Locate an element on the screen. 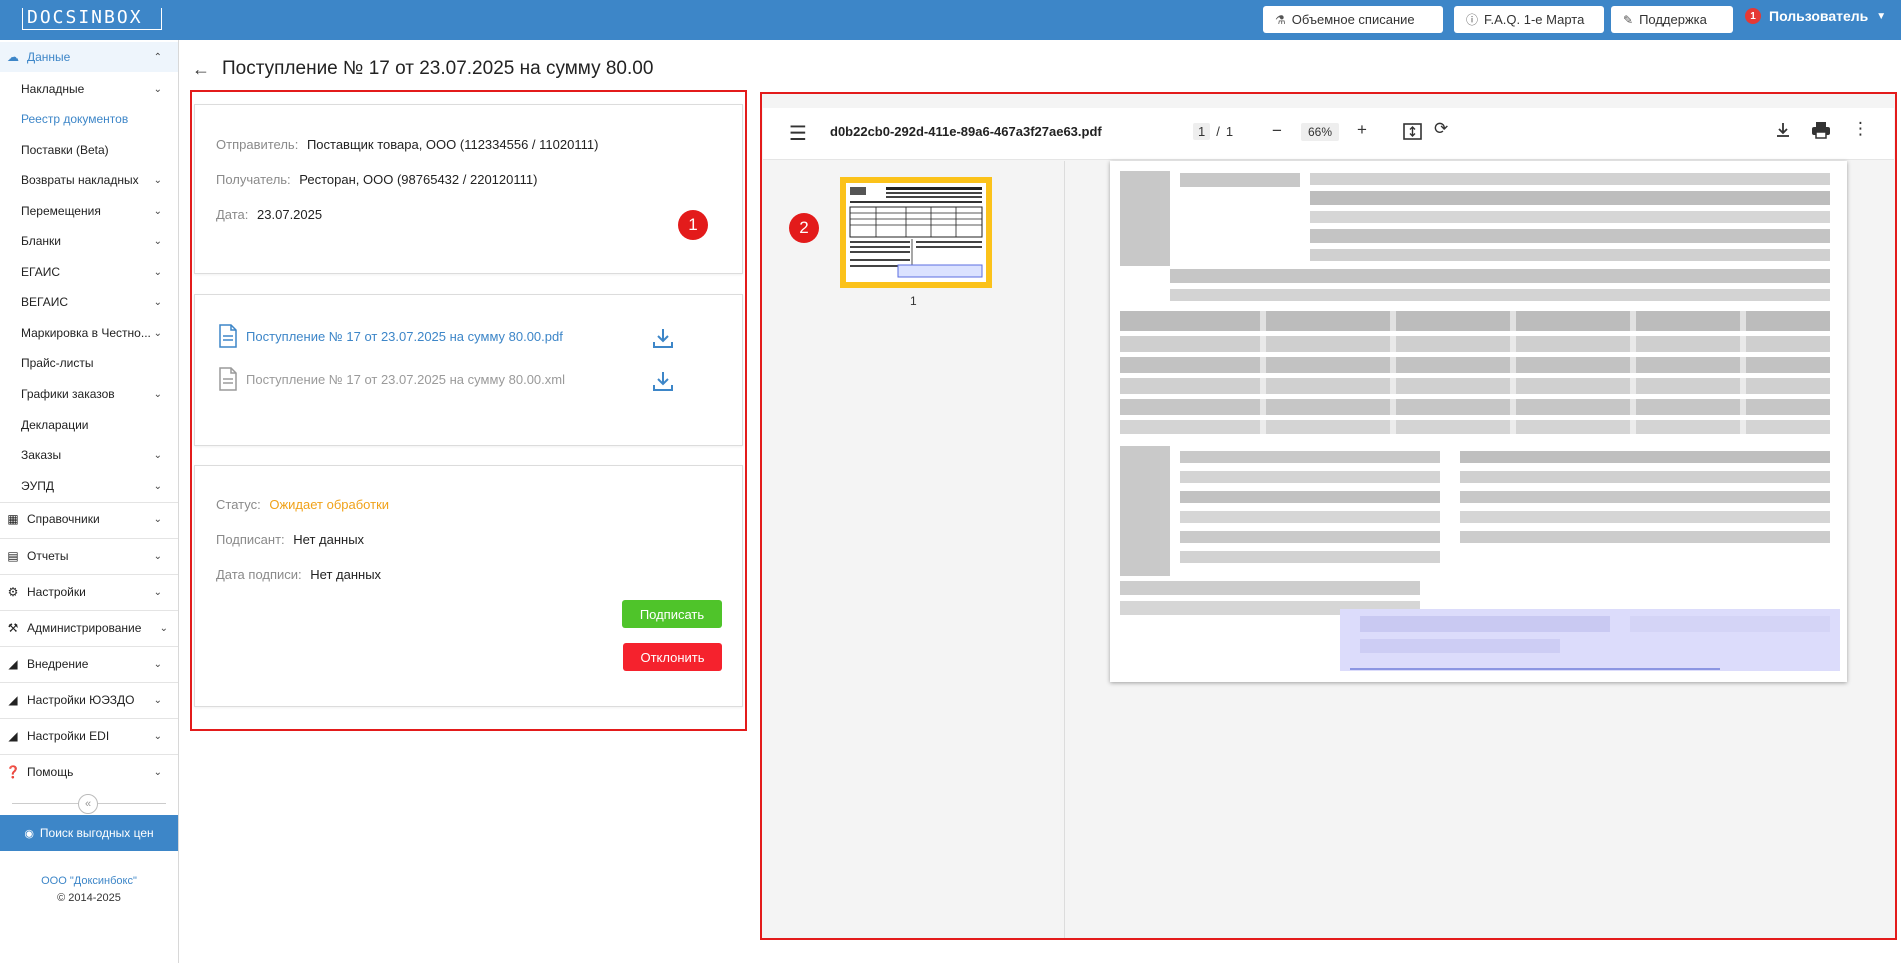 The image size is (1901, 963). sidebar-item-label: Накладные is located at coordinates (53, 89).